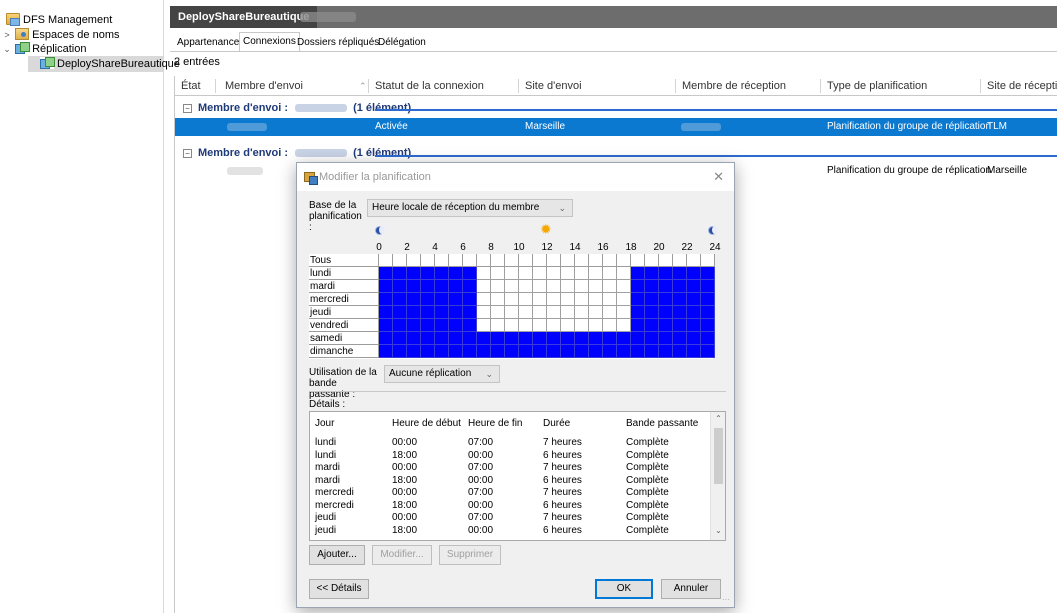 This screenshot has height=613, width=1057. I want to click on resize-grip-icon: ⋯, so click(727, 600).